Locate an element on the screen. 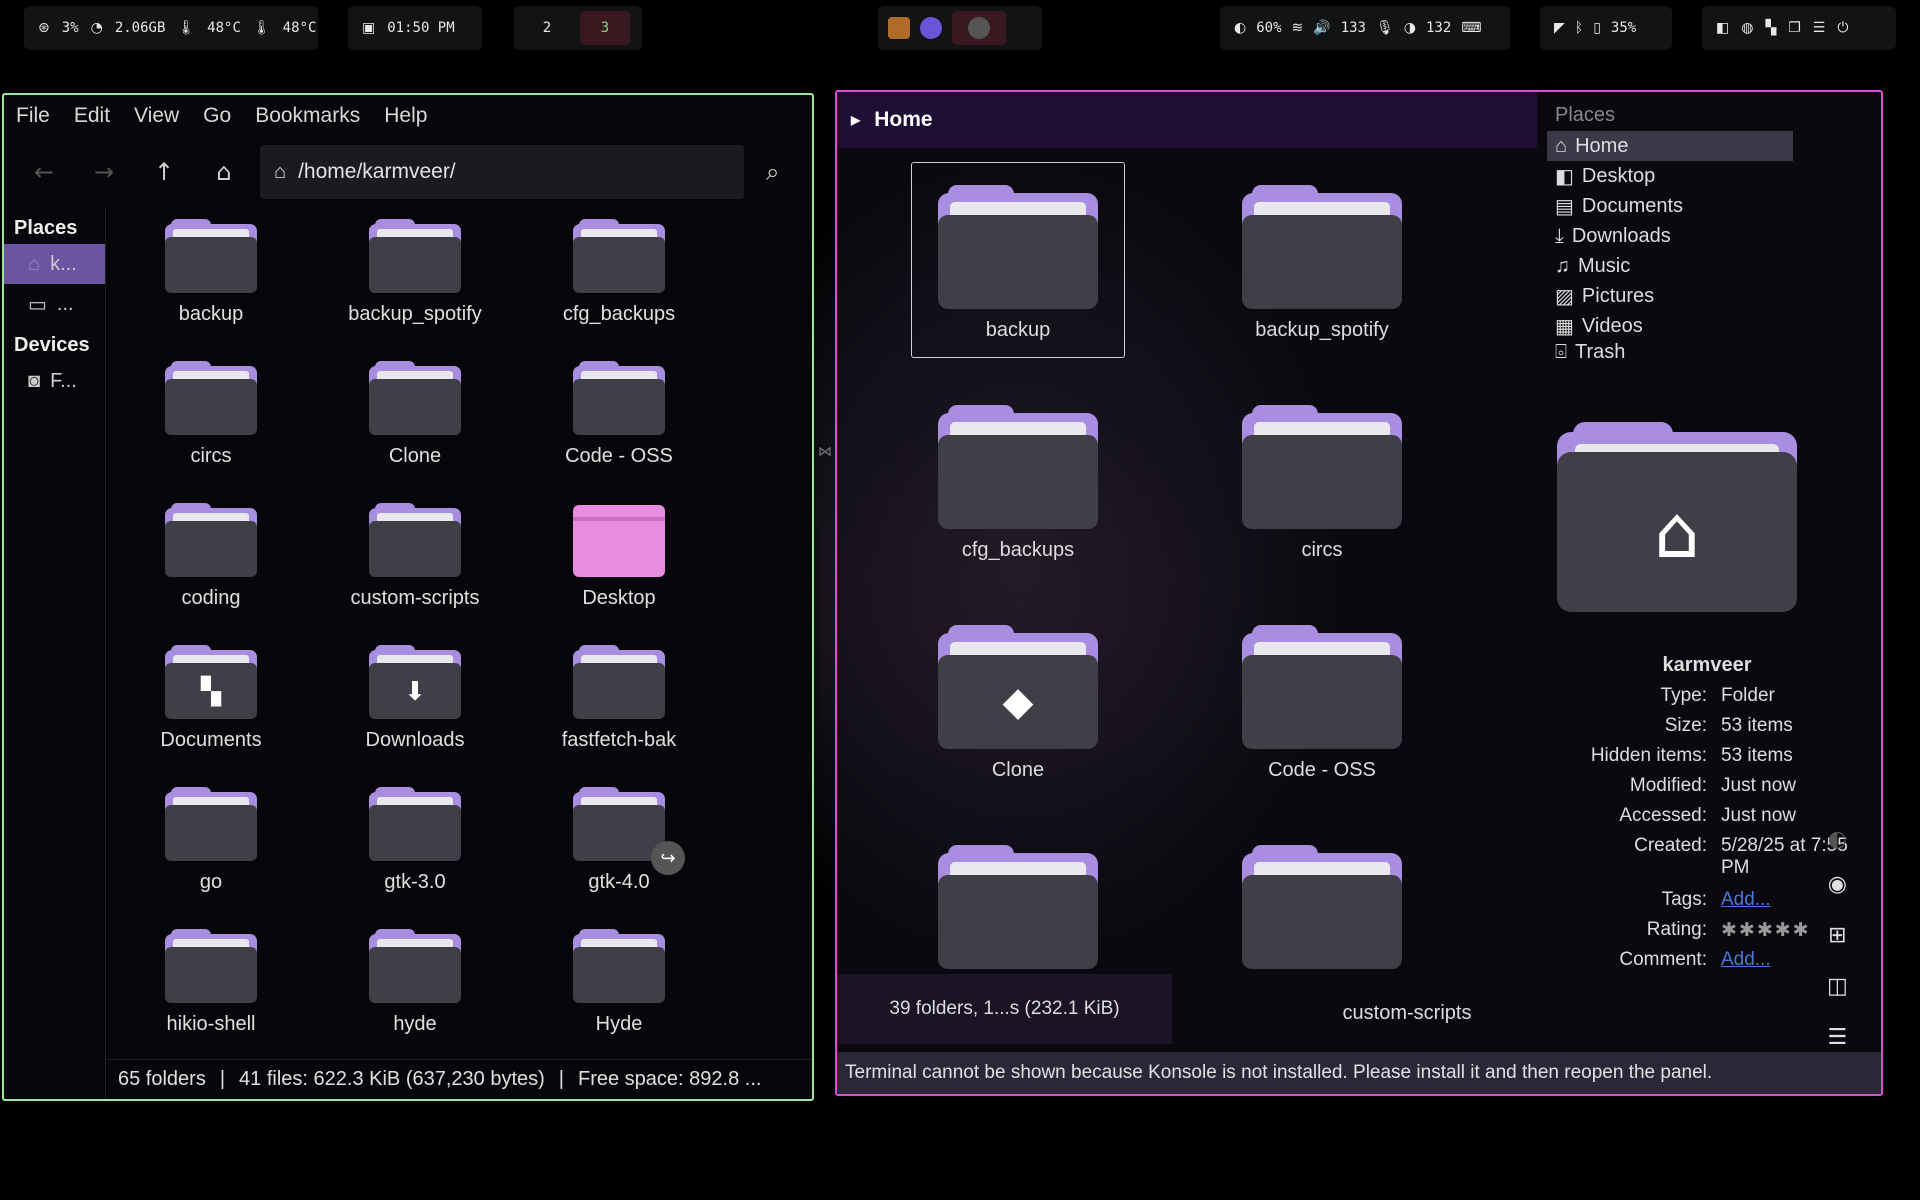  file-item: ⬇ Downloads is located at coordinates (415, 709).